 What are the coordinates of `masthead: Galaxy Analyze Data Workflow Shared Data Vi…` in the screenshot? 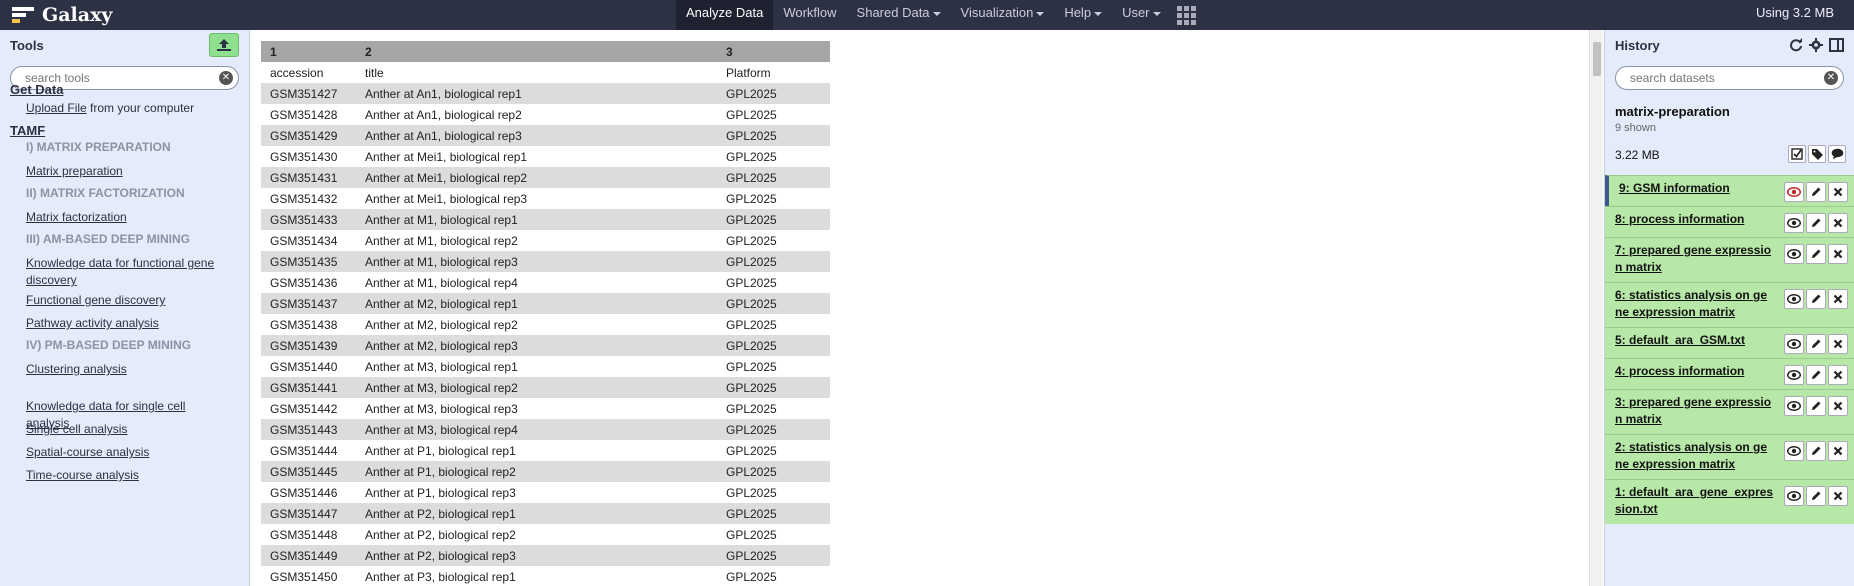 It's located at (927, 15).